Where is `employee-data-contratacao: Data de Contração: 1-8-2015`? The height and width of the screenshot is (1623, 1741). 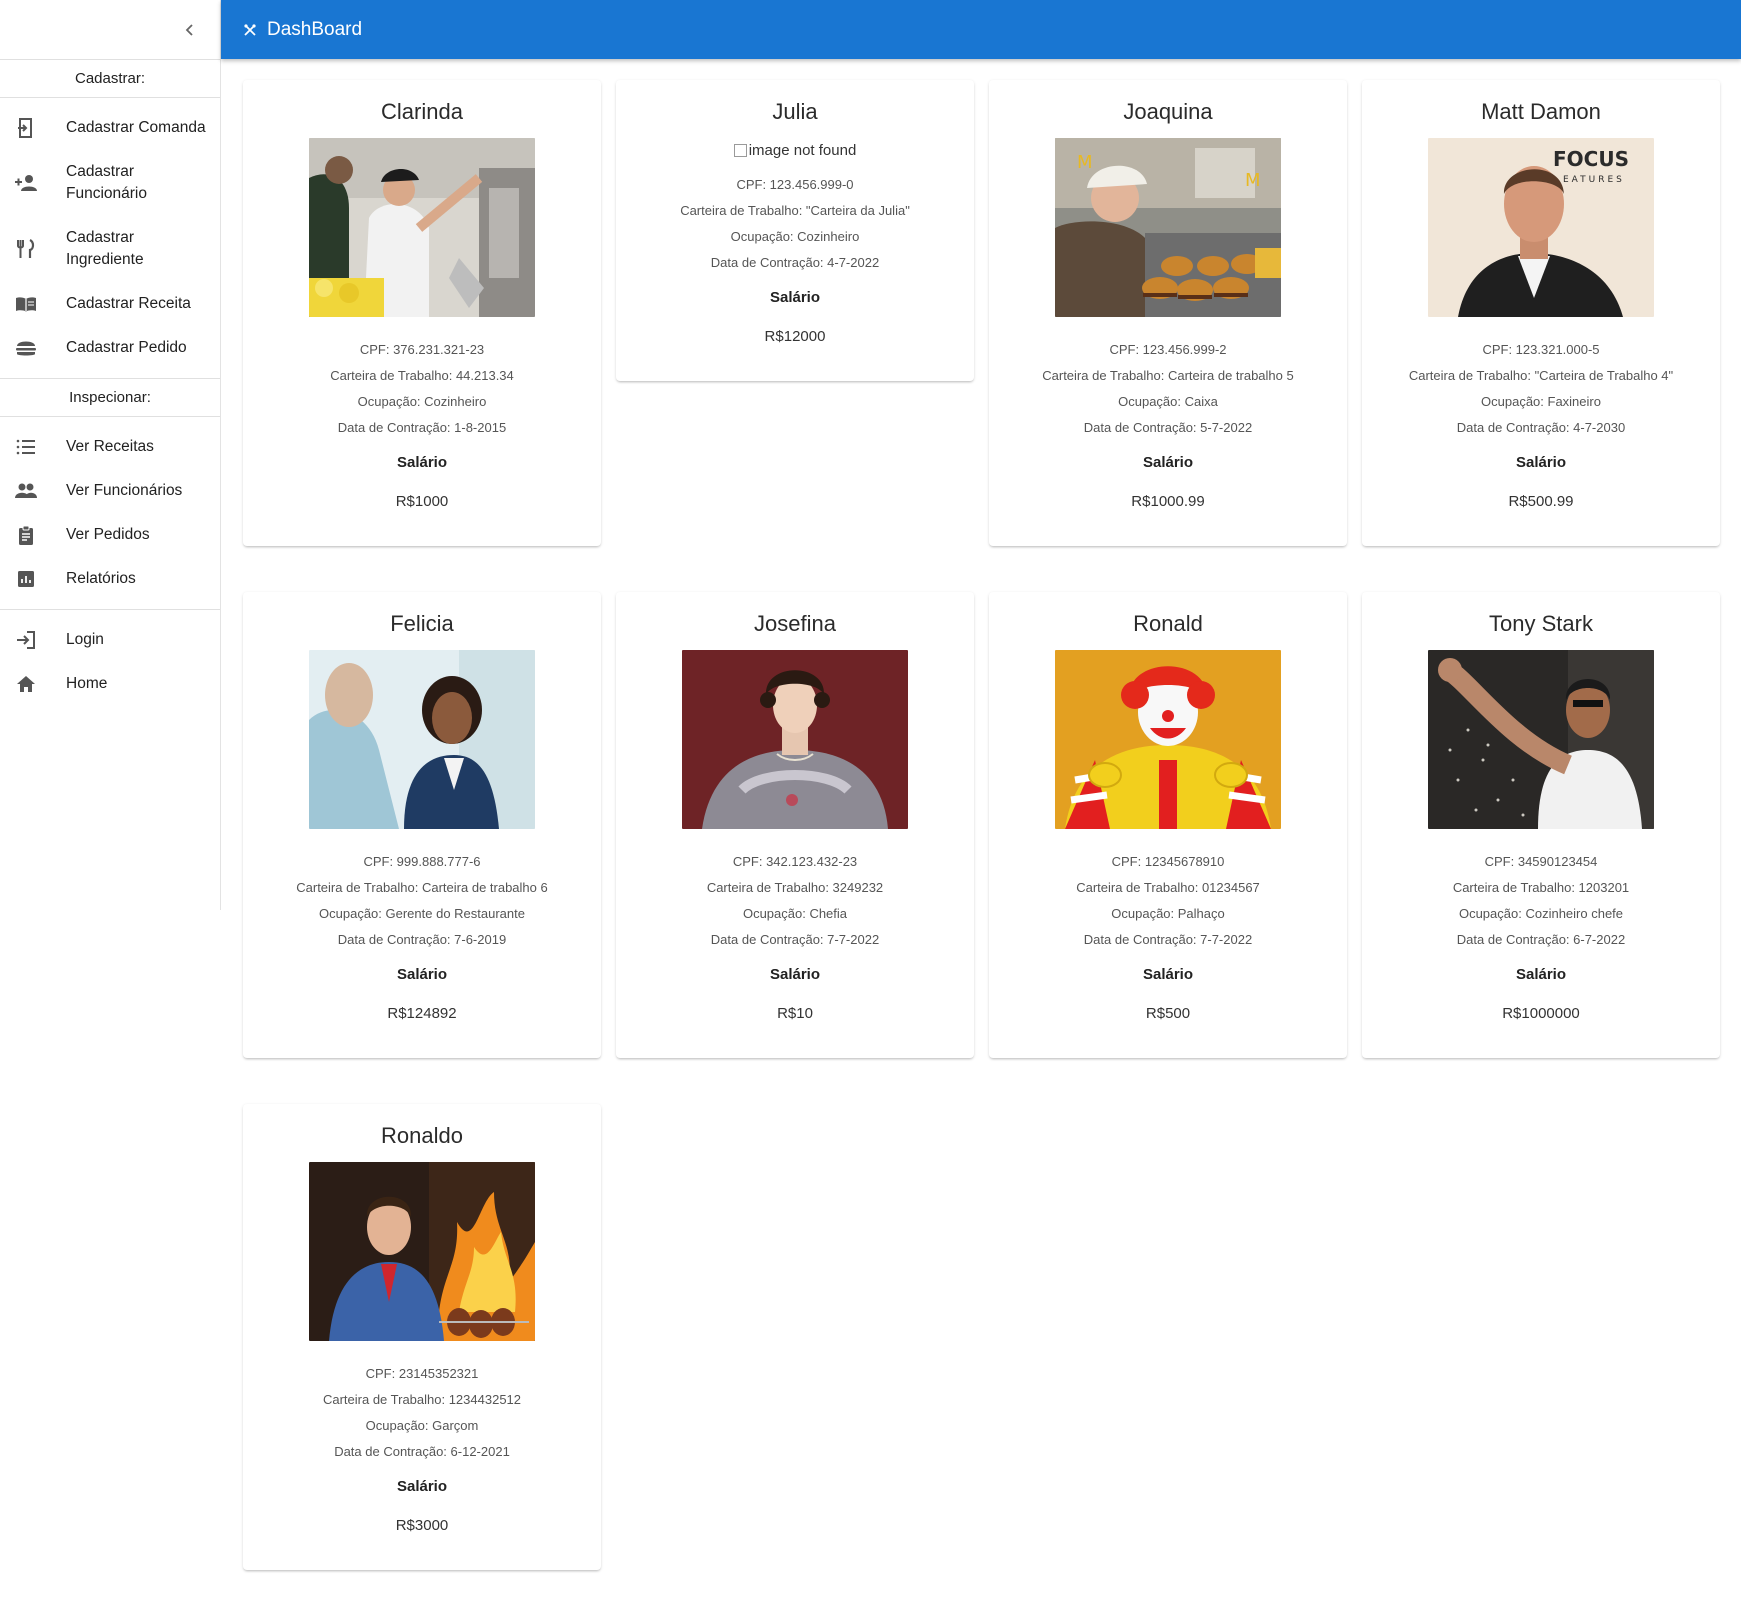
employee-data-contratacao: Data de Contração: 1-8-2015 is located at coordinates (422, 427).